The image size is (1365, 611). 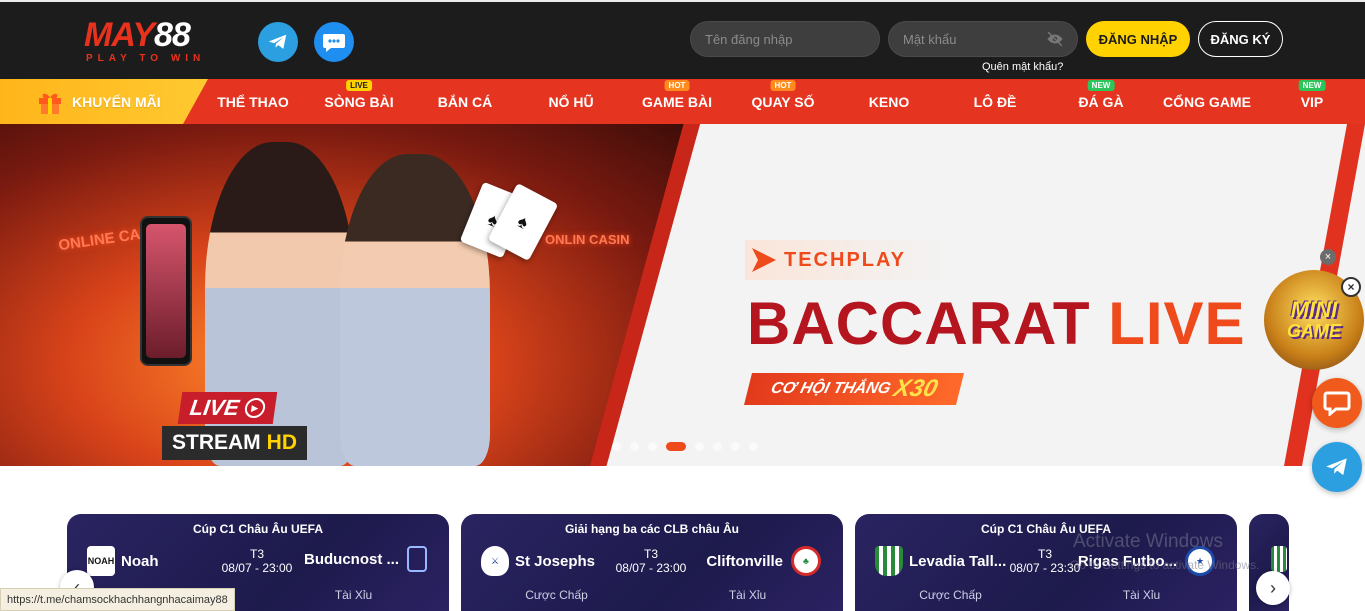 What do you see at coordinates (1055, 39) in the screenshot?
I see `eye-off-icon` at bounding box center [1055, 39].